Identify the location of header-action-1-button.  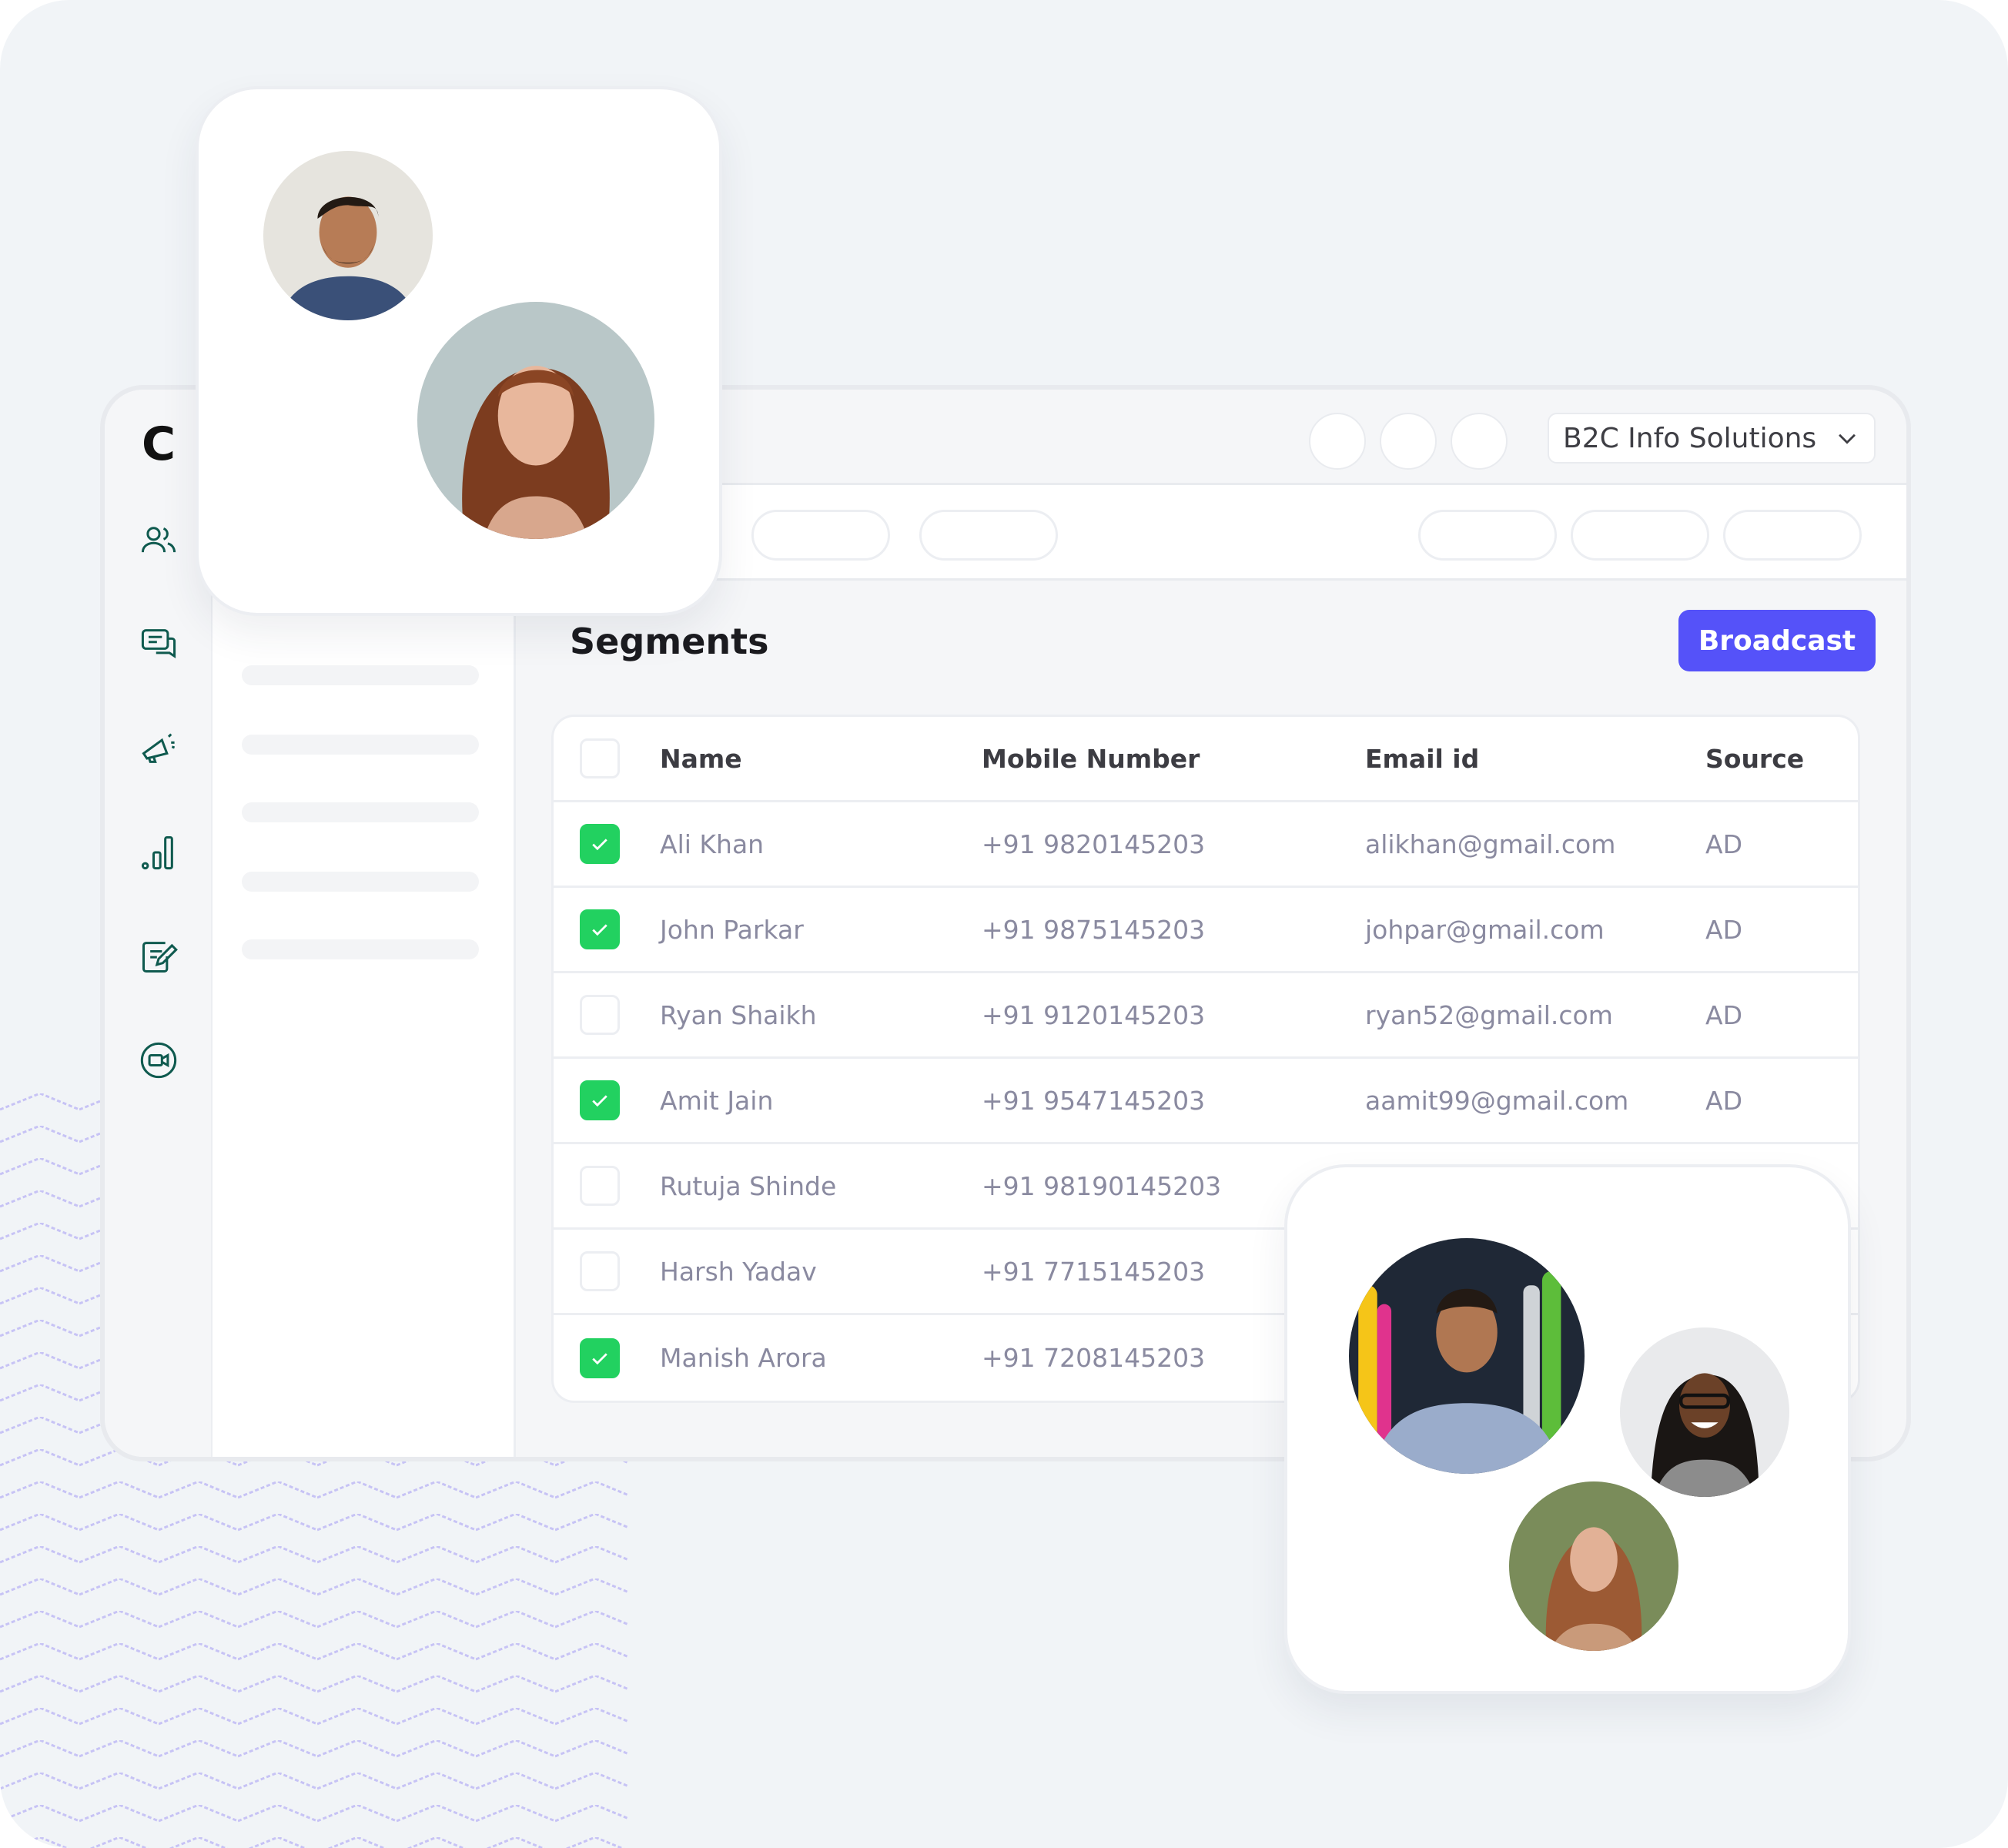
(1337, 441).